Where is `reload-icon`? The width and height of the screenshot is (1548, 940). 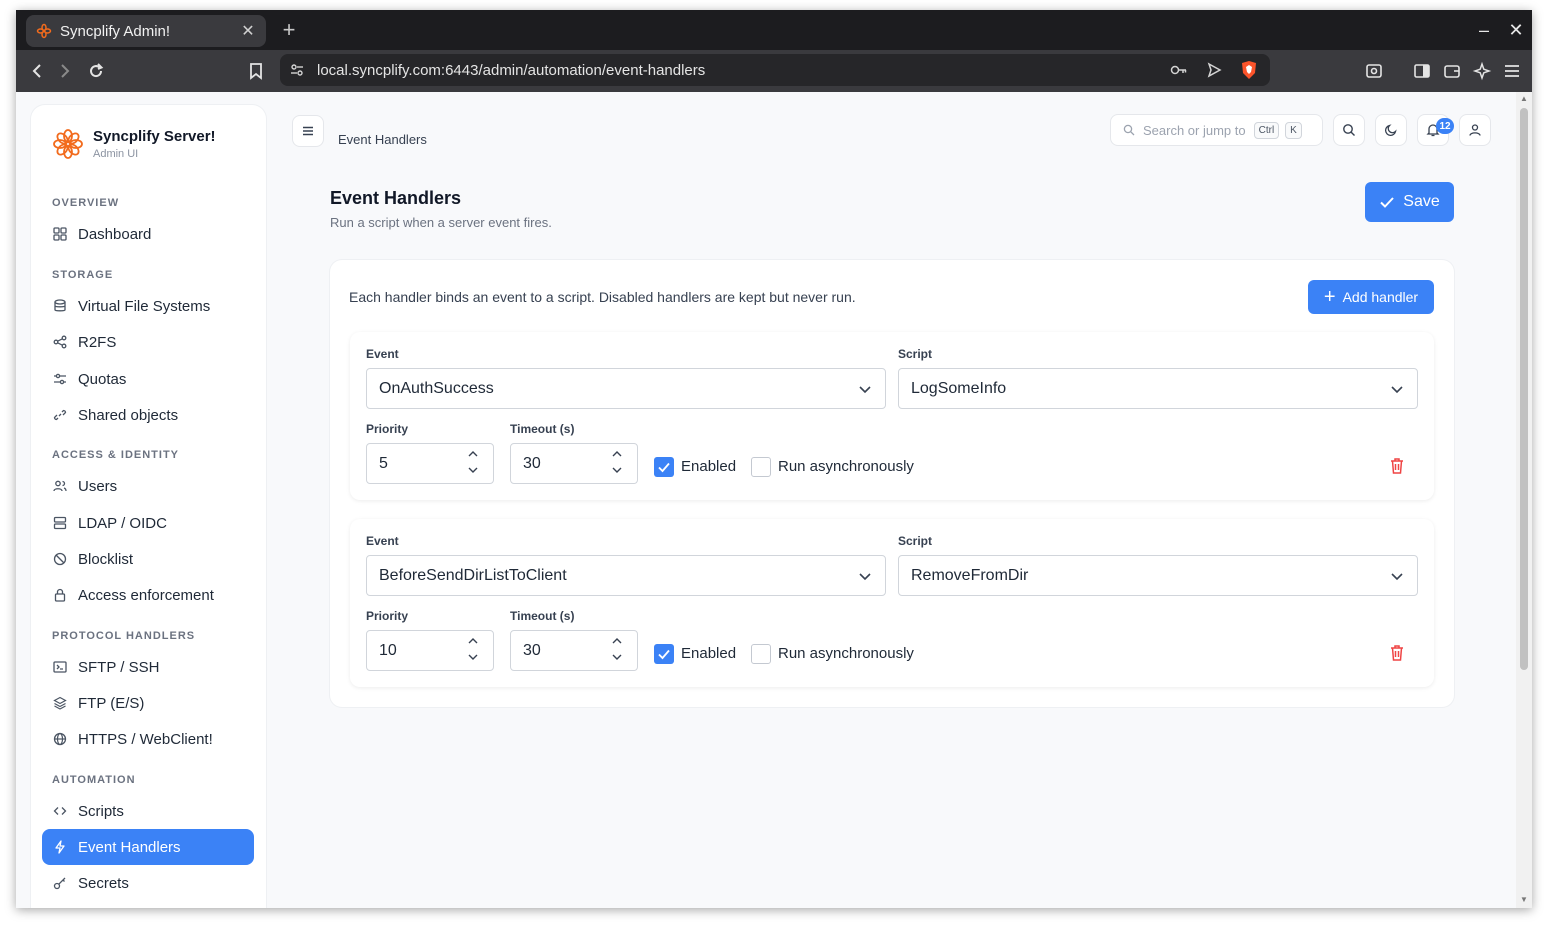
reload-icon is located at coordinates (96, 71).